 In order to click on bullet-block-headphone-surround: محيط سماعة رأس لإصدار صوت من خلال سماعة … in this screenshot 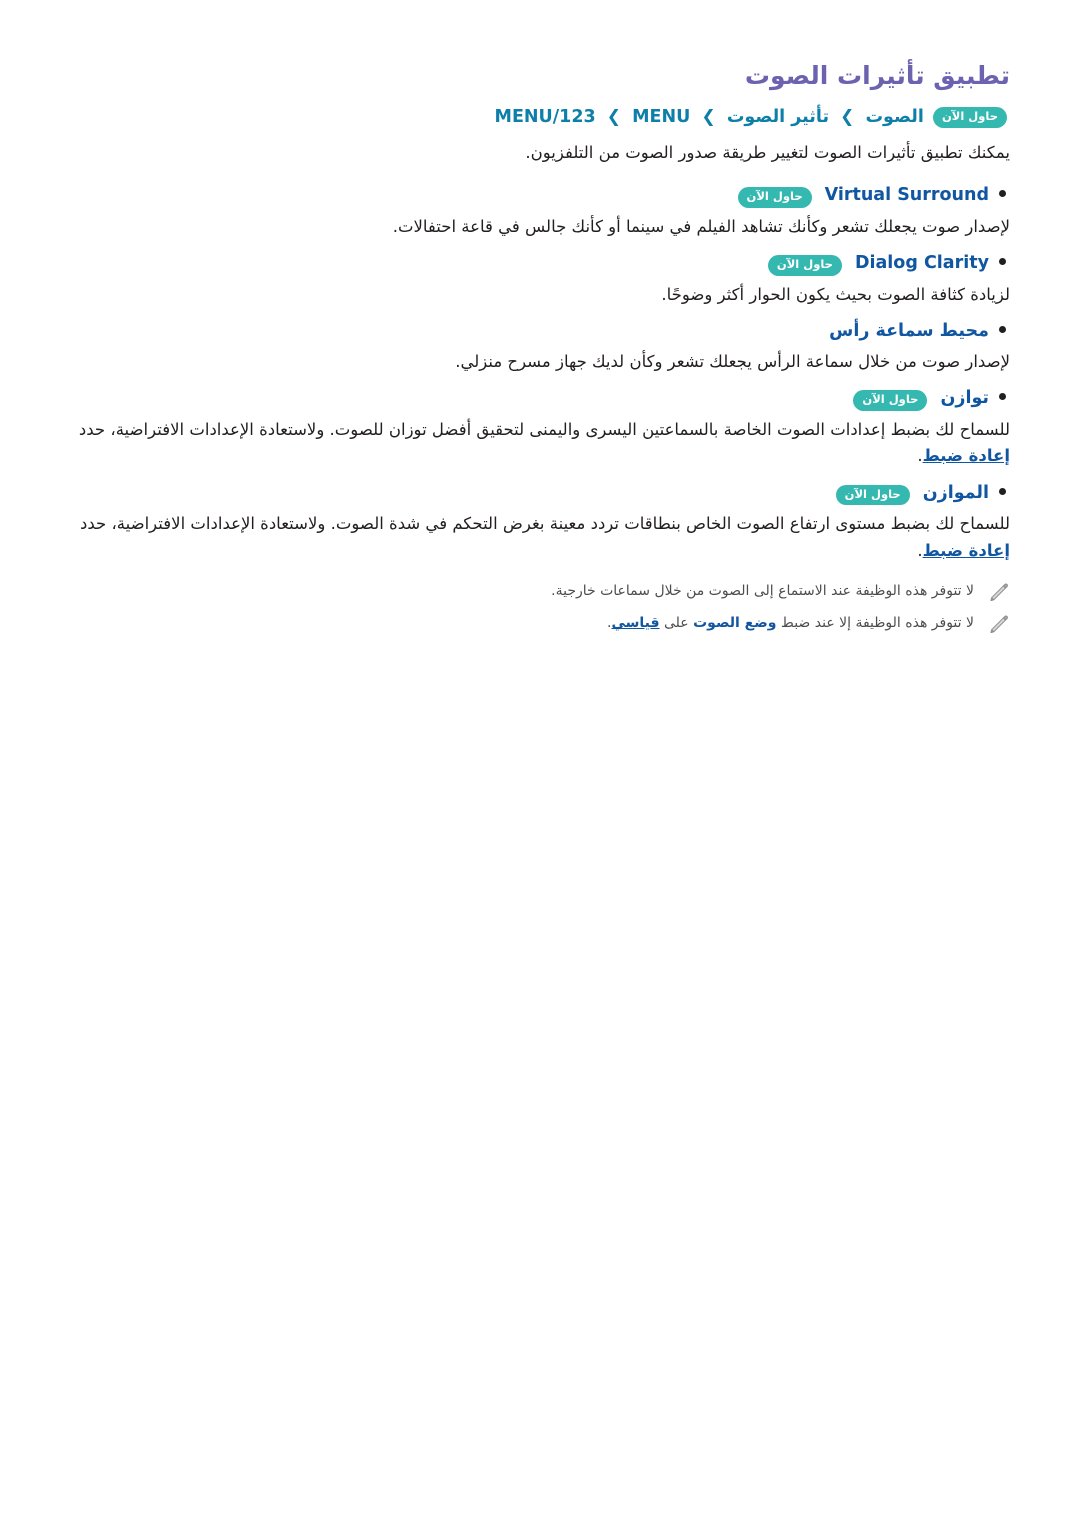, I will do `click(540, 347)`.